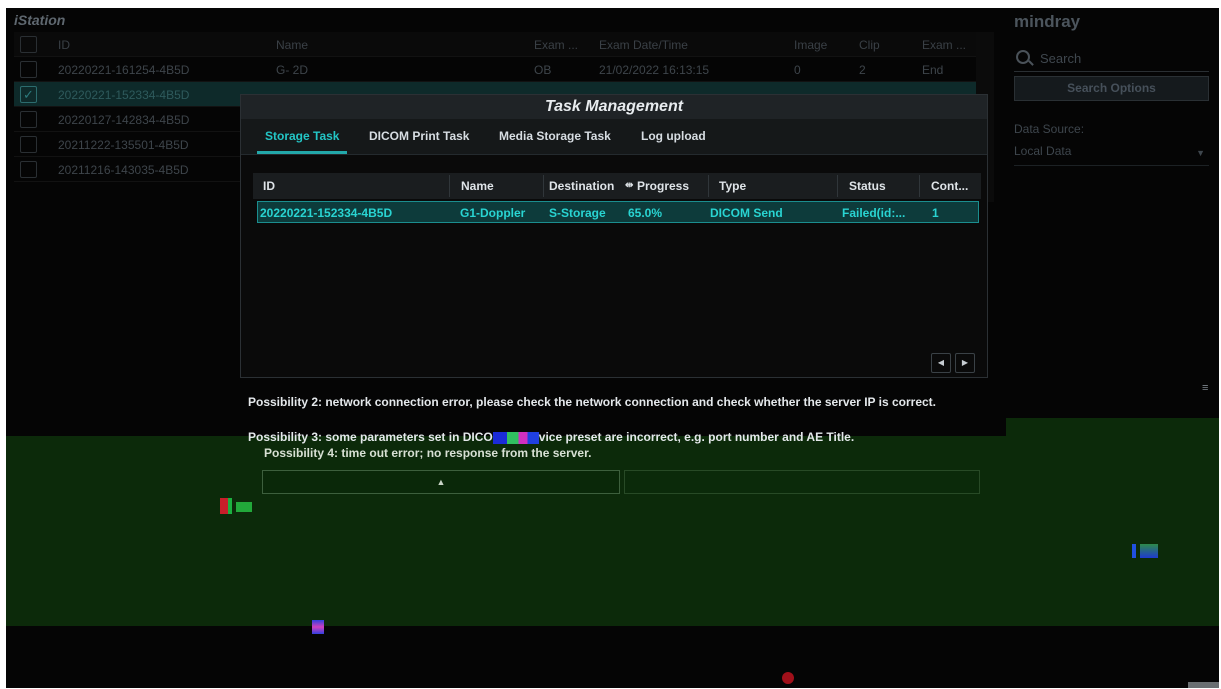 This screenshot has height=689, width=1221. I want to click on scroll-down-button, so click(802, 482).